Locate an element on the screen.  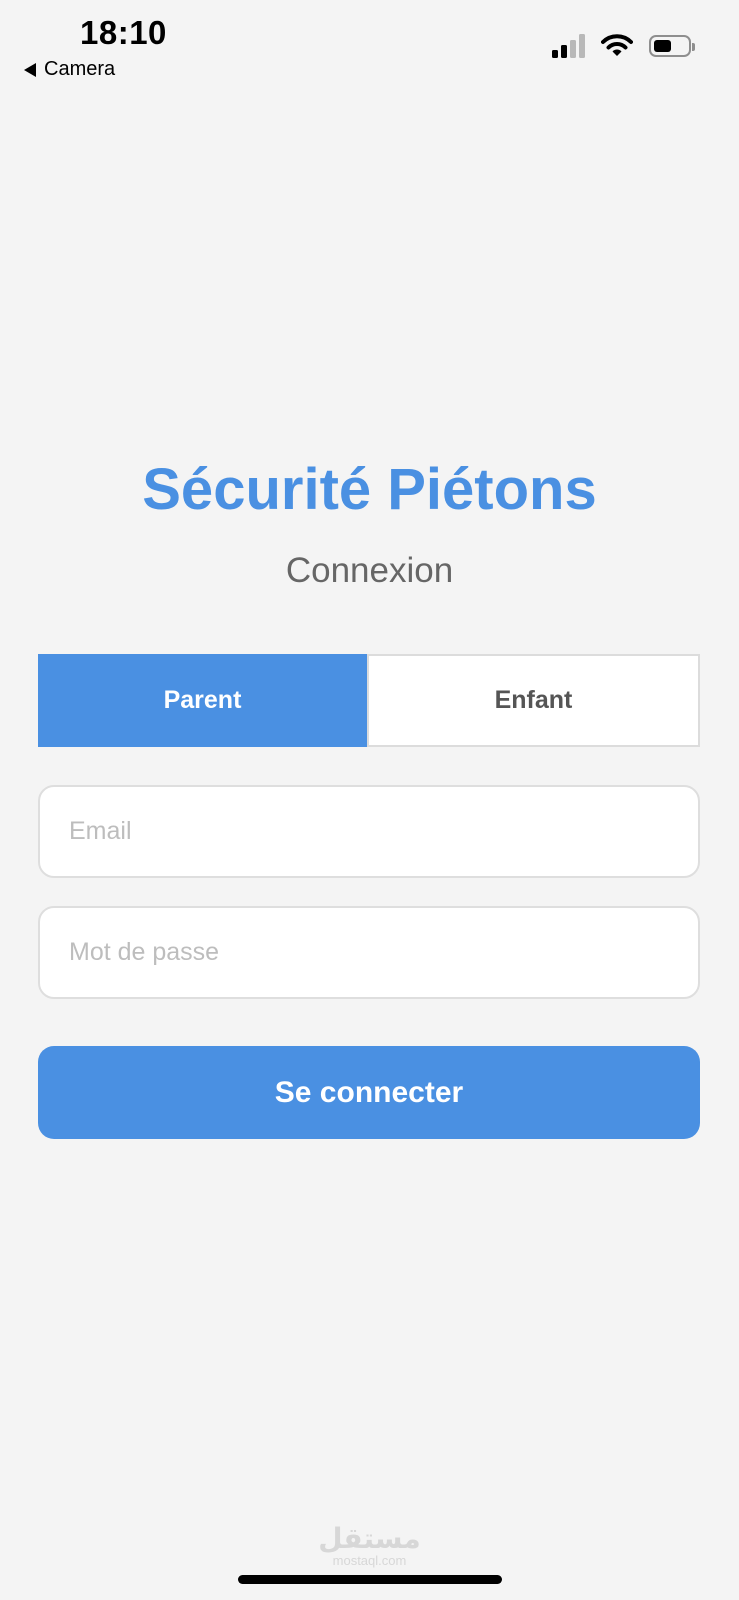
wifi-icon is located at coordinates (617, 45).